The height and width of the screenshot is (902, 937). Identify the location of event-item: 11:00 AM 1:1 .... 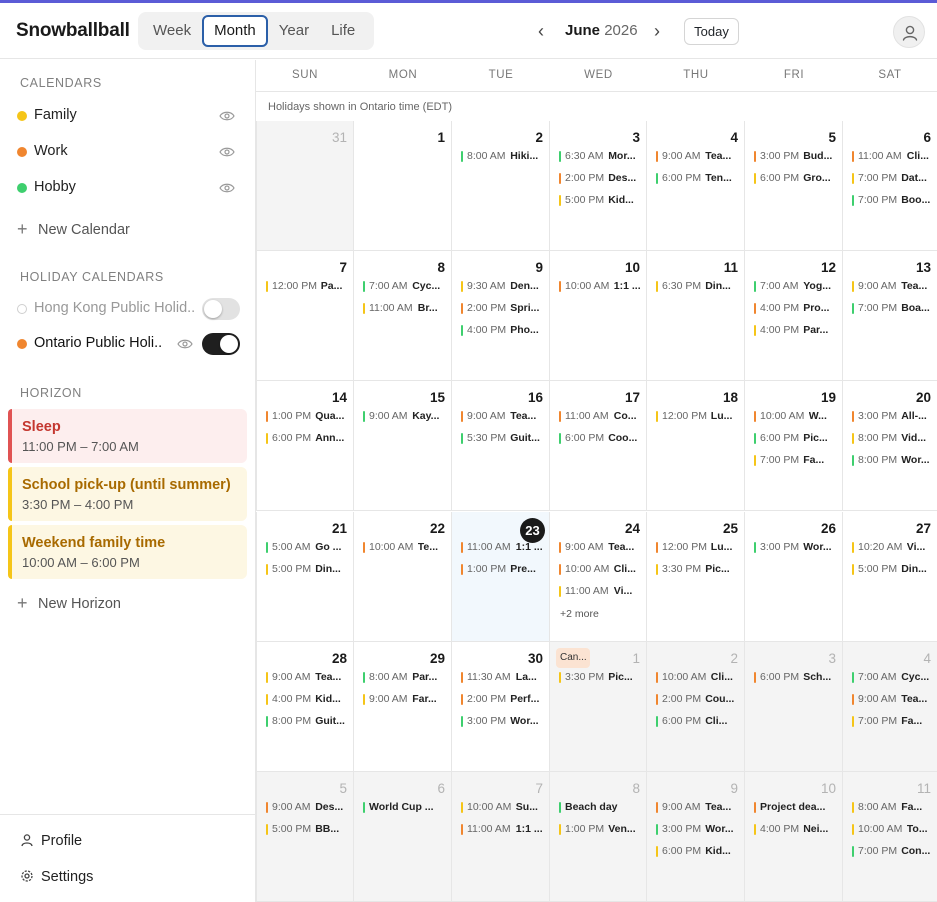
(504, 548).